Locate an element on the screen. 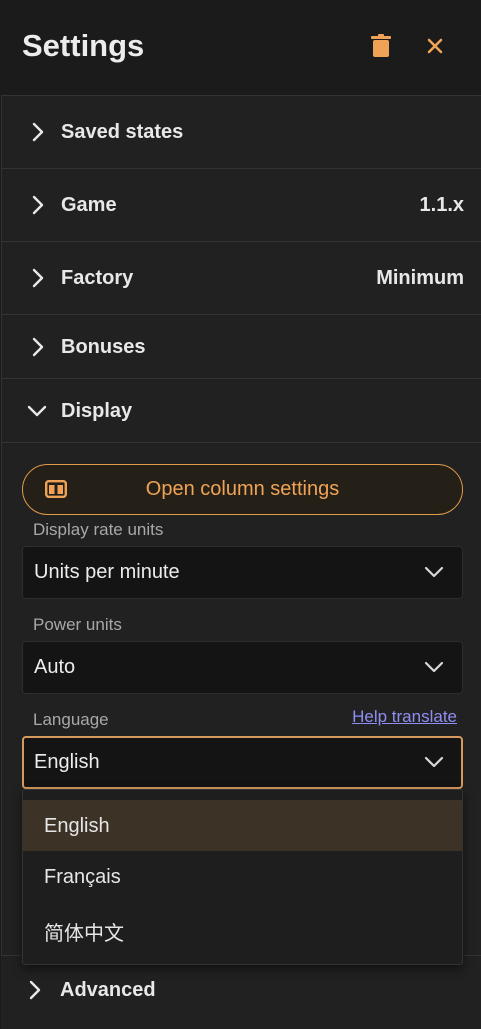  section-bonuses: Bonuses is located at coordinates (241, 347).